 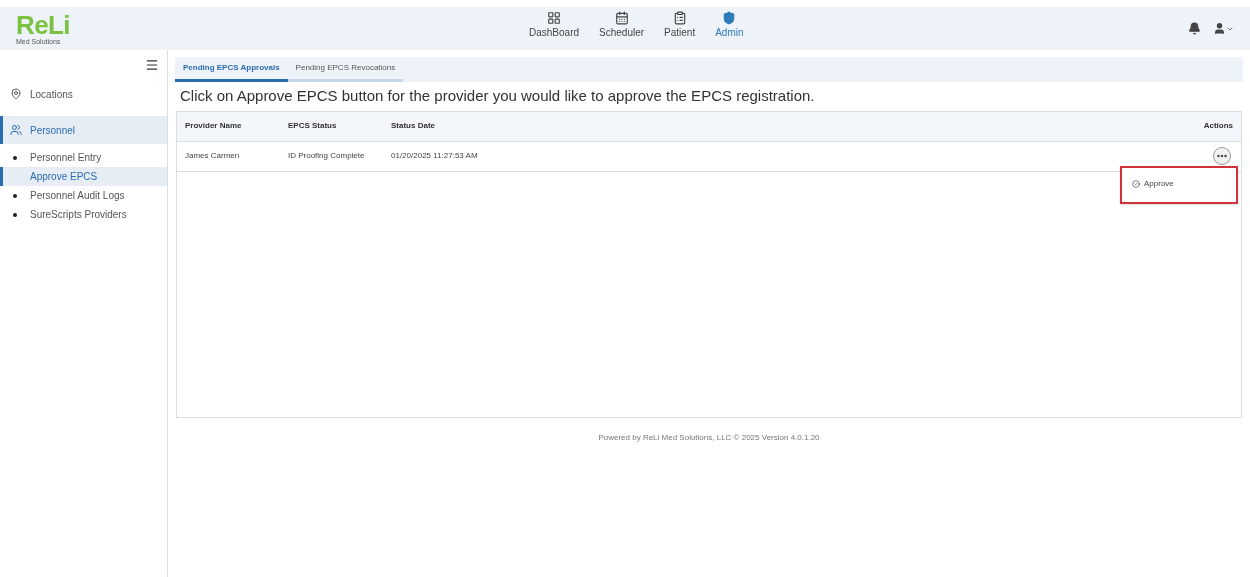 I want to click on people-icon, so click(x=16, y=130).